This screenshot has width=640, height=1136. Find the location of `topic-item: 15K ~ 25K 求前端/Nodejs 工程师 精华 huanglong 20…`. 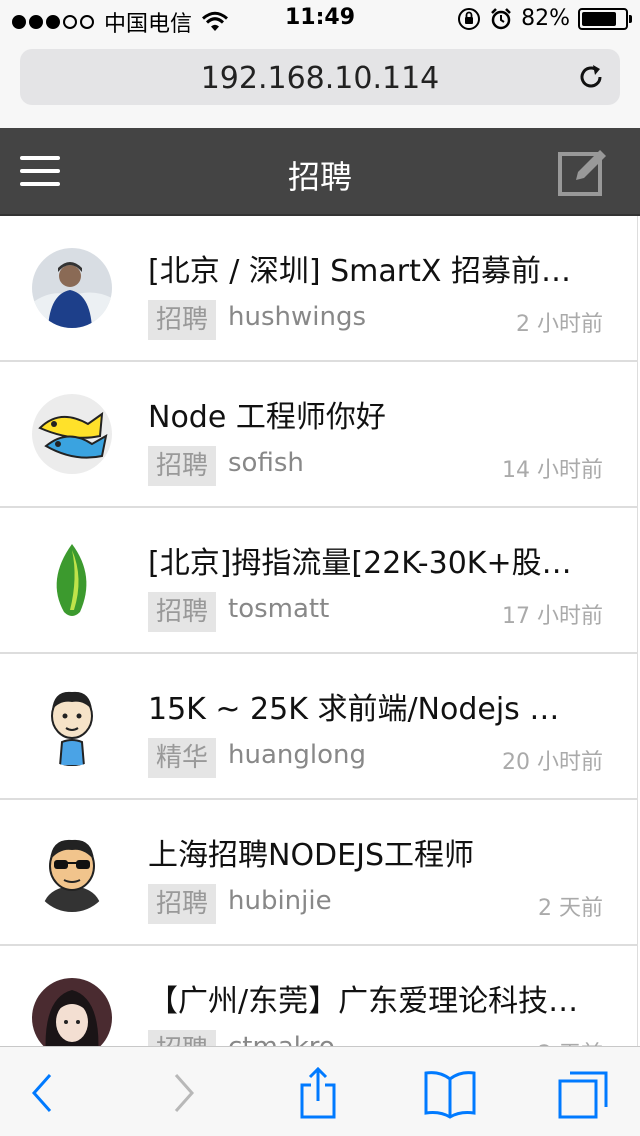

topic-item: 15K ~ 25K 求前端/Nodejs 工程师 精华 huanglong 20… is located at coordinates (318, 727).